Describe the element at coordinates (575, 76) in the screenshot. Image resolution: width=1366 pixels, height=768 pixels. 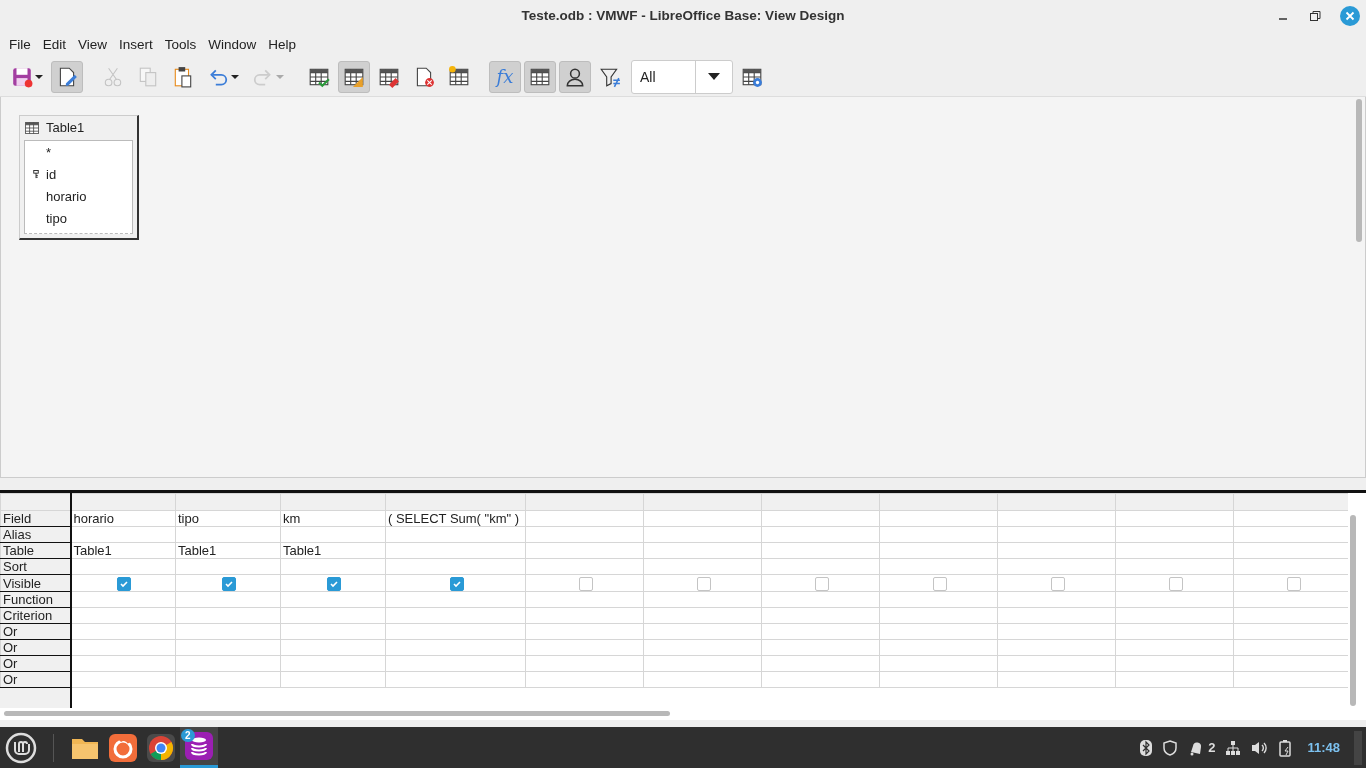
I see `alias-button` at that location.